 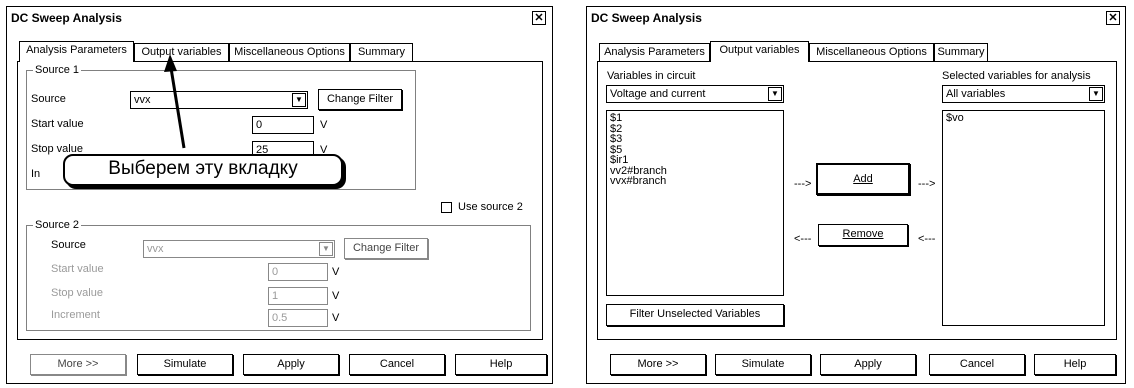 I want to click on add-button: Add, so click(x=863, y=179).